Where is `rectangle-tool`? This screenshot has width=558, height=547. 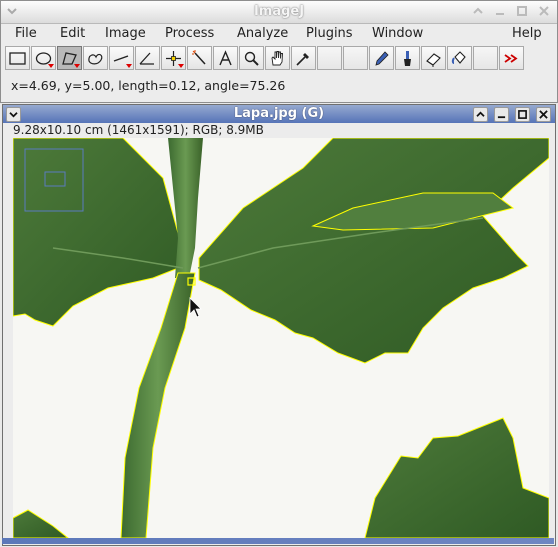 rectangle-tool is located at coordinates (17, 58).